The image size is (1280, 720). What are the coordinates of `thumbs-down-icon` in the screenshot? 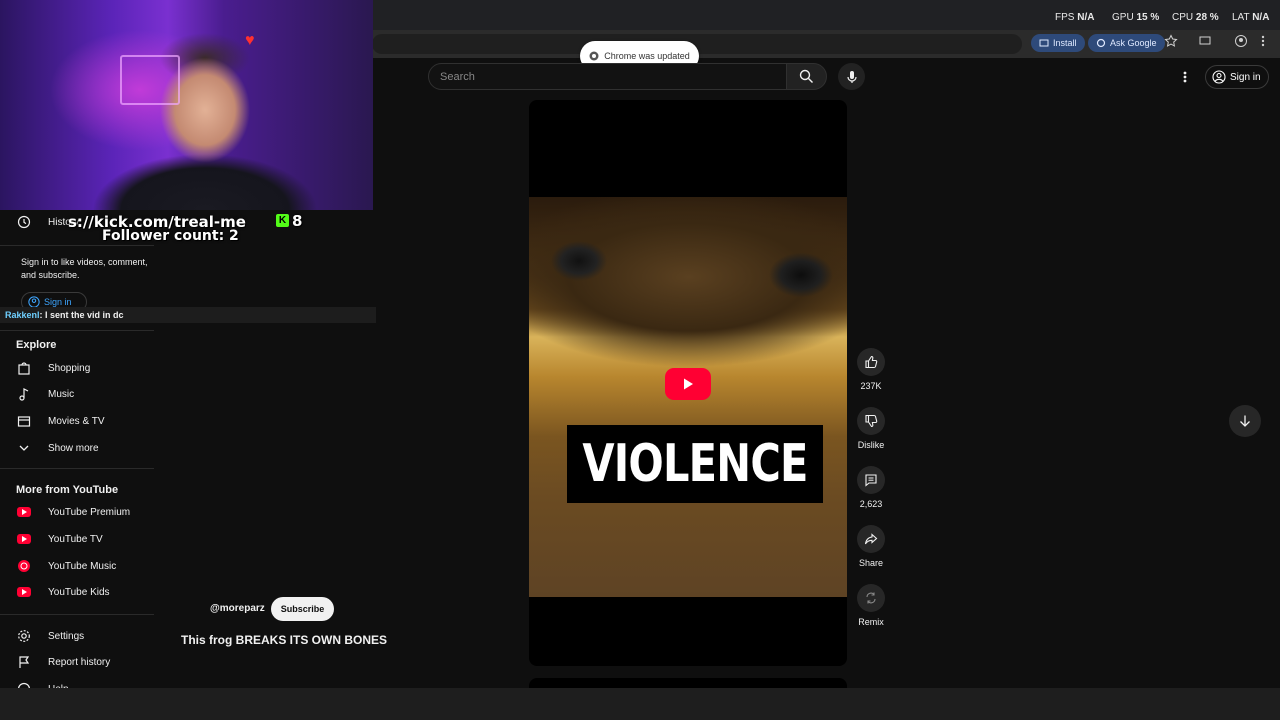 It's located at (871, 421).